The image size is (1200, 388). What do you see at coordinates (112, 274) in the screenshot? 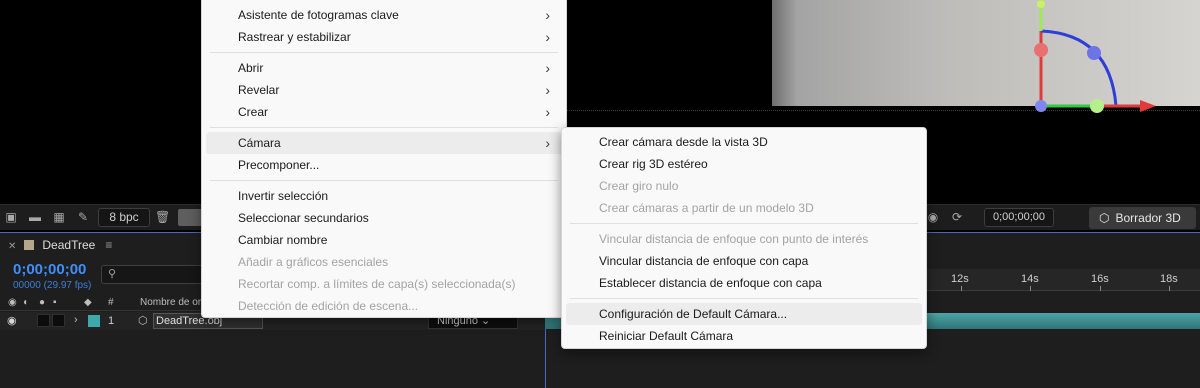
I see `search-icon: ⚲` at bounding box center [112, 274].